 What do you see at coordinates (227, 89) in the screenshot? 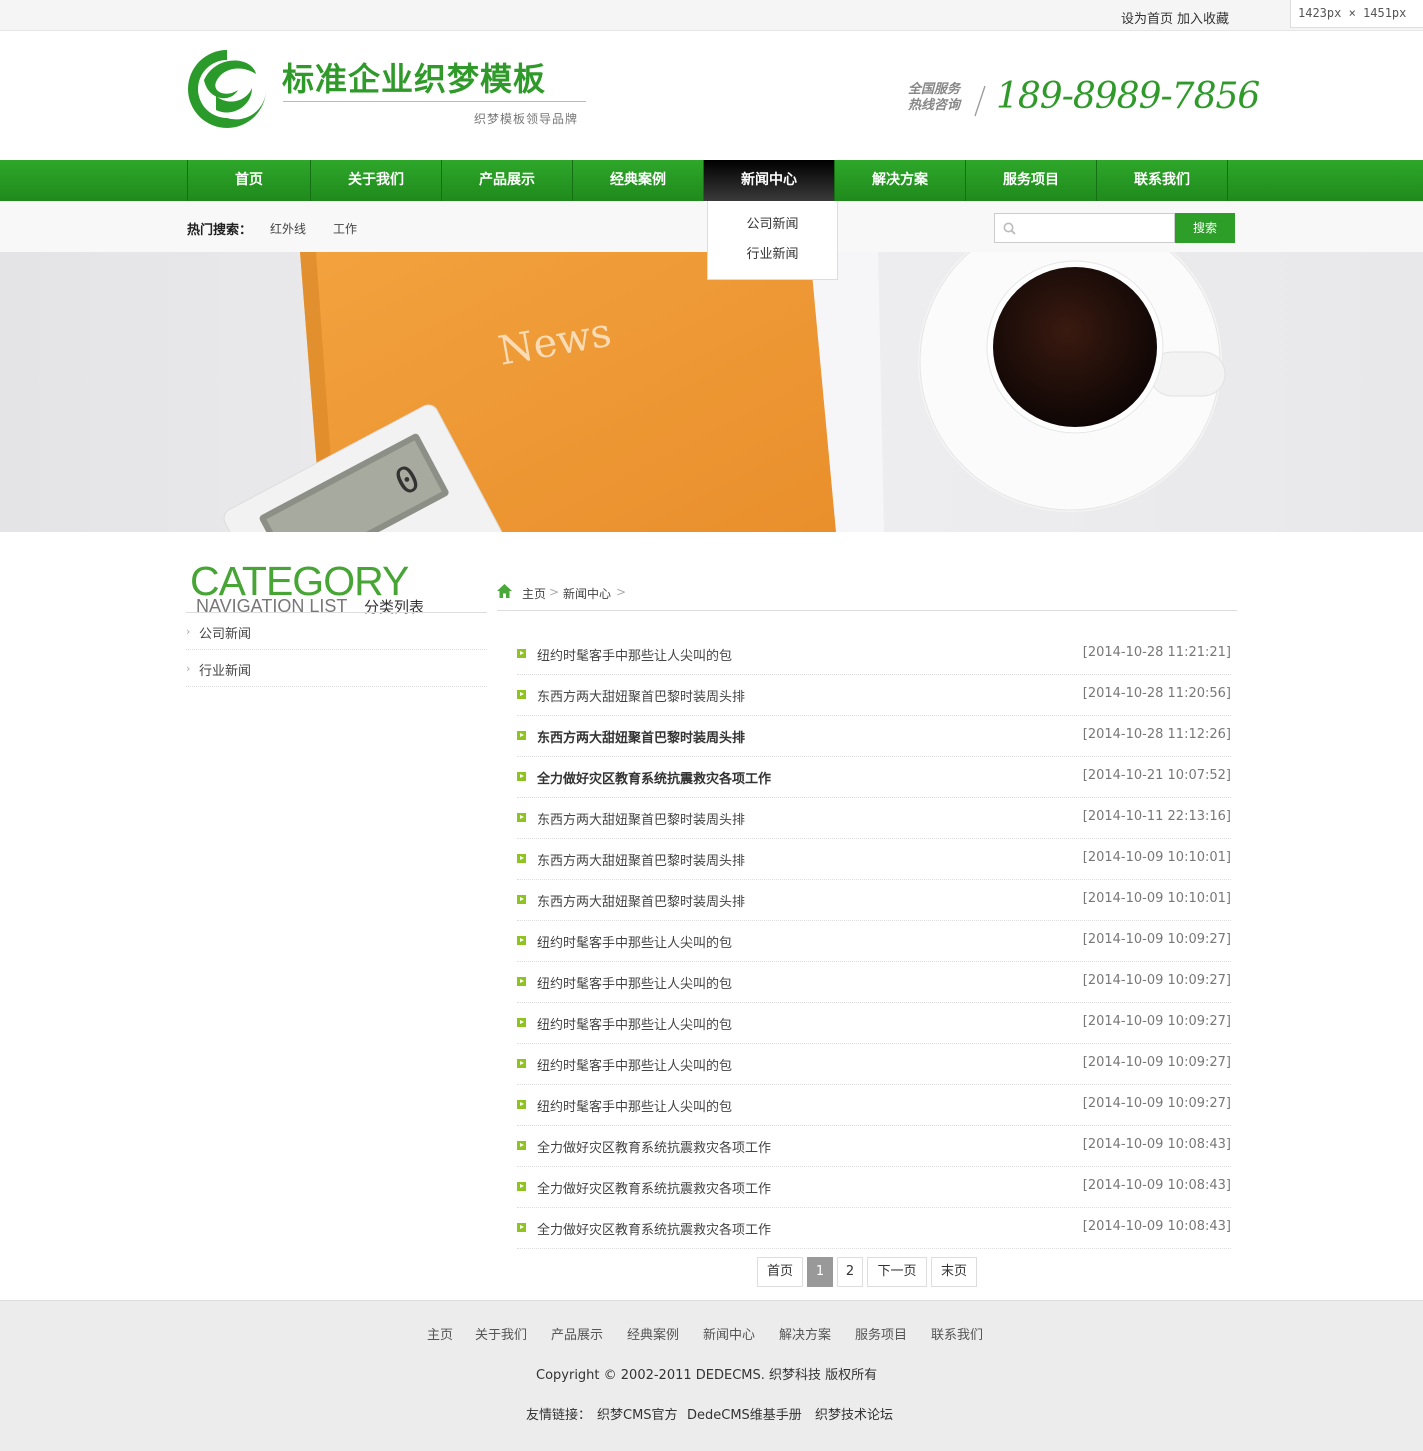
I see `logo-icon` at bounding box center [227, 89].